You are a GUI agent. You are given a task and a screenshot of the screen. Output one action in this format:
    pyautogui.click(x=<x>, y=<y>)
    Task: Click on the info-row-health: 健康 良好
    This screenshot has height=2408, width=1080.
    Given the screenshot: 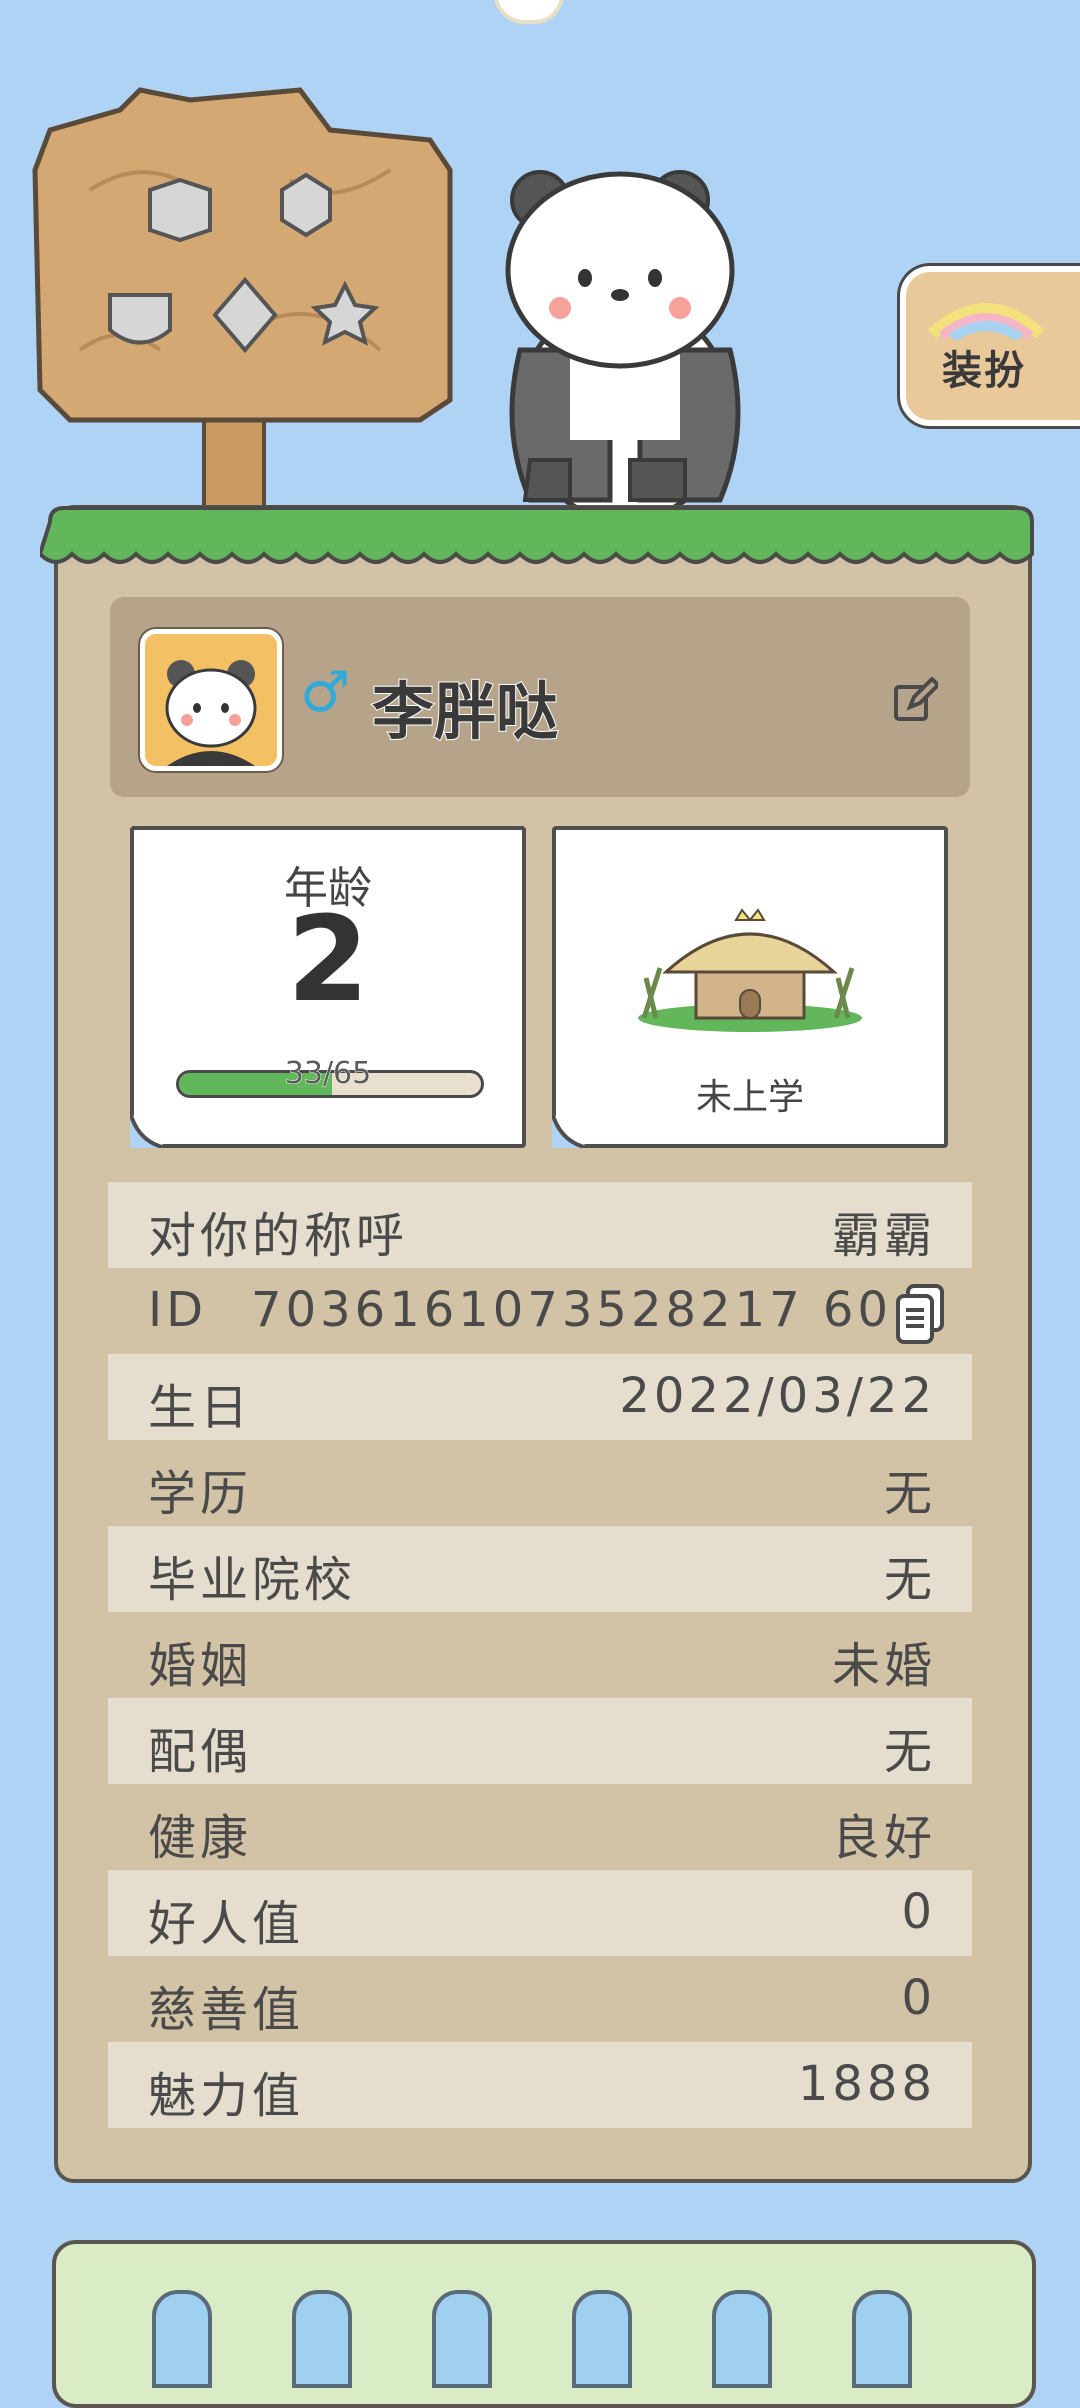 What is the action you would take?
    pyautogui.click(x=540, y=1827)
    